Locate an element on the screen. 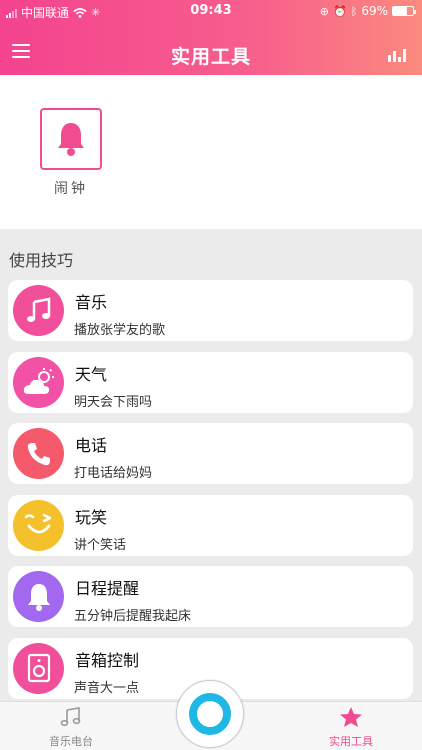  tip-subtitle: 声音大一点 is located at coordinates (107, 688).